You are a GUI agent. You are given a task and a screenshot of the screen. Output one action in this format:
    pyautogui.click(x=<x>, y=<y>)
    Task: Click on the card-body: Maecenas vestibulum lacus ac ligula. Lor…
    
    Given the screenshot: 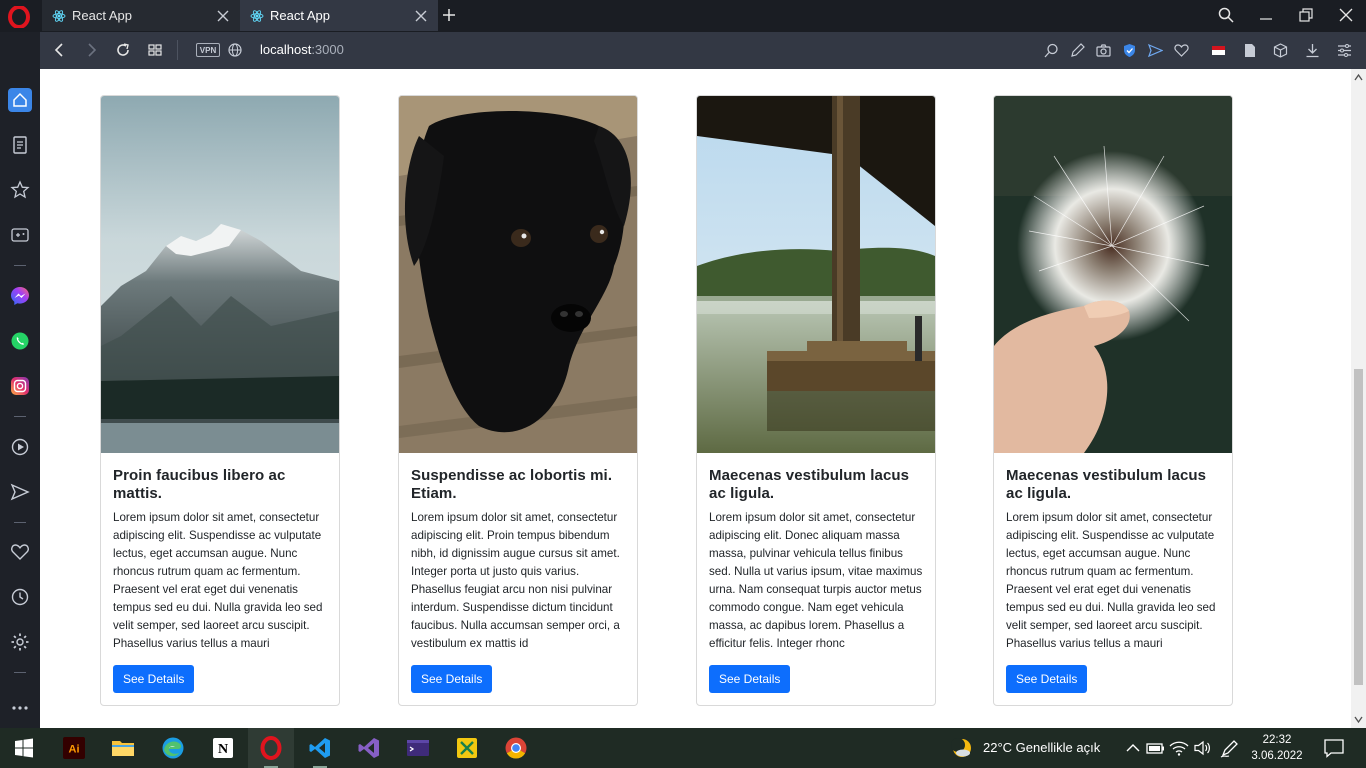 What is the action you would take?
    pyautogui.click(x=1113, y=579)
    